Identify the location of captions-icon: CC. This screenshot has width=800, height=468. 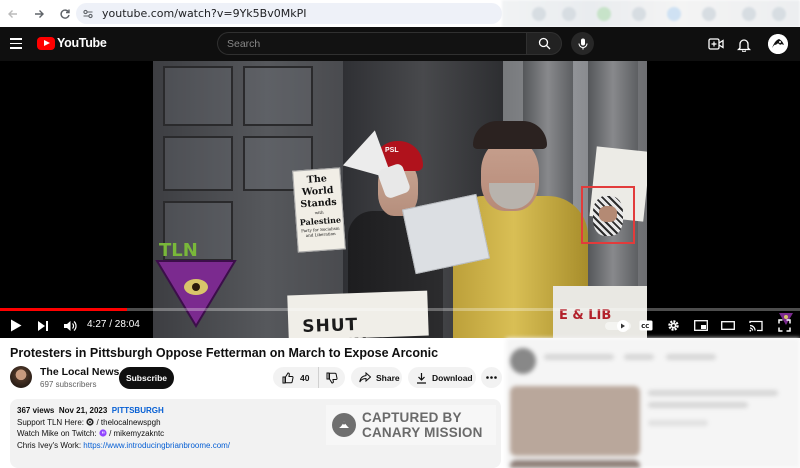
(646, 325).